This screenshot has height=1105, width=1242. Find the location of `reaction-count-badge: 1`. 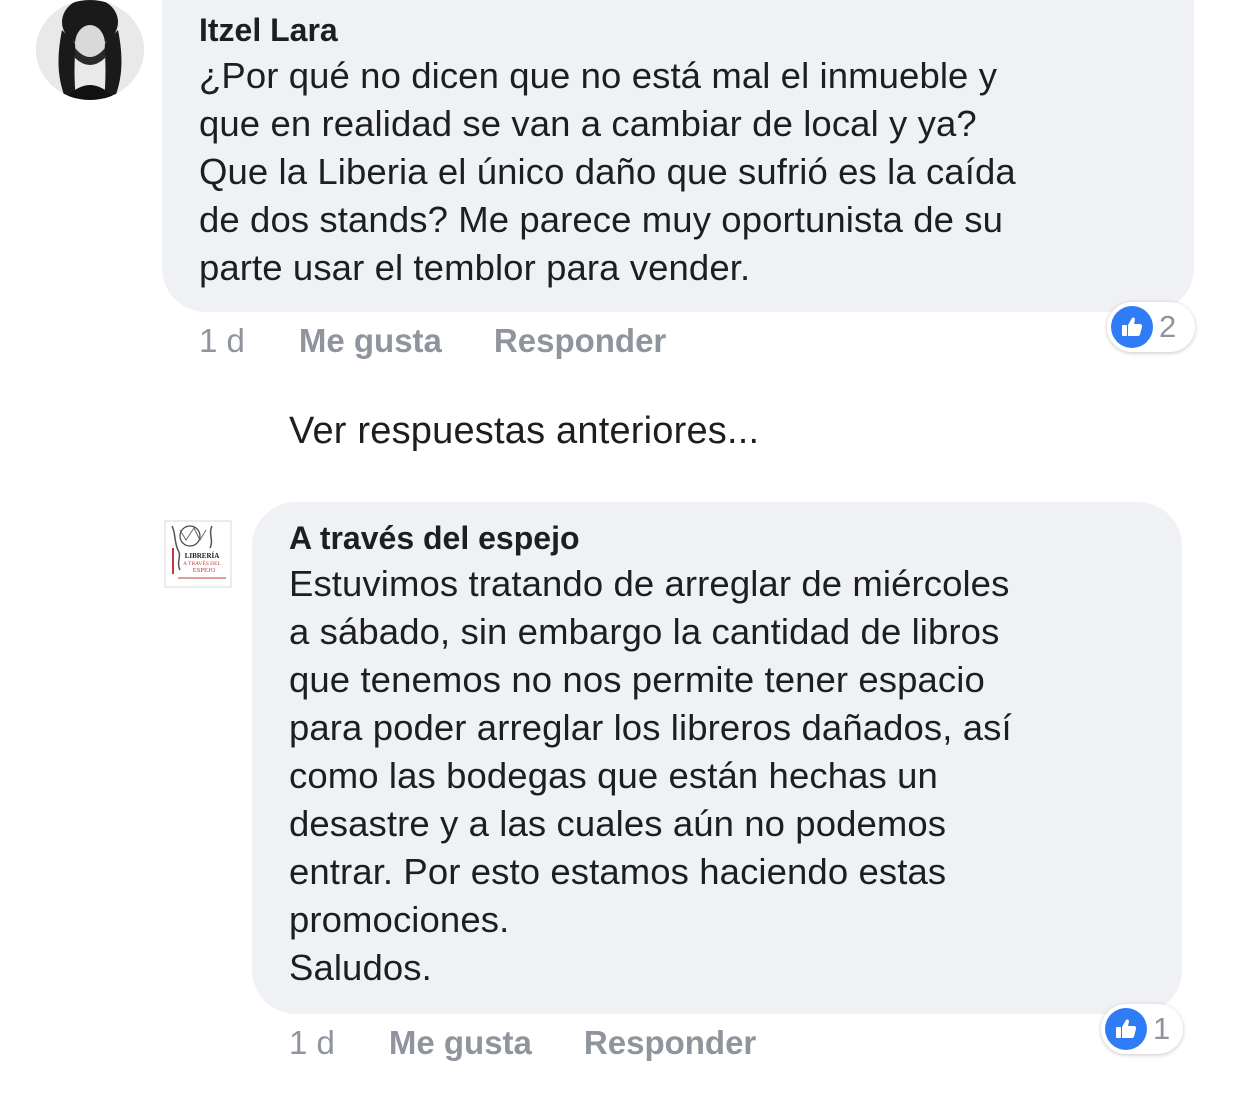

reaction-count-badge: 1 is located at coordinates (1142, 1029).